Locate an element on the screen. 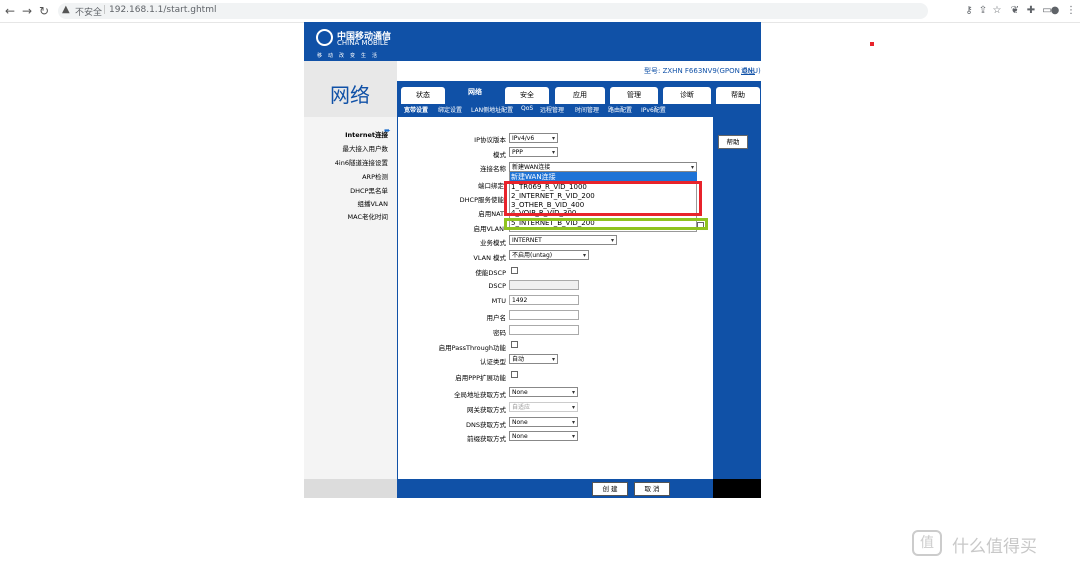 The image size is (1080, 568). username-input is located at coordinates (544, 315).